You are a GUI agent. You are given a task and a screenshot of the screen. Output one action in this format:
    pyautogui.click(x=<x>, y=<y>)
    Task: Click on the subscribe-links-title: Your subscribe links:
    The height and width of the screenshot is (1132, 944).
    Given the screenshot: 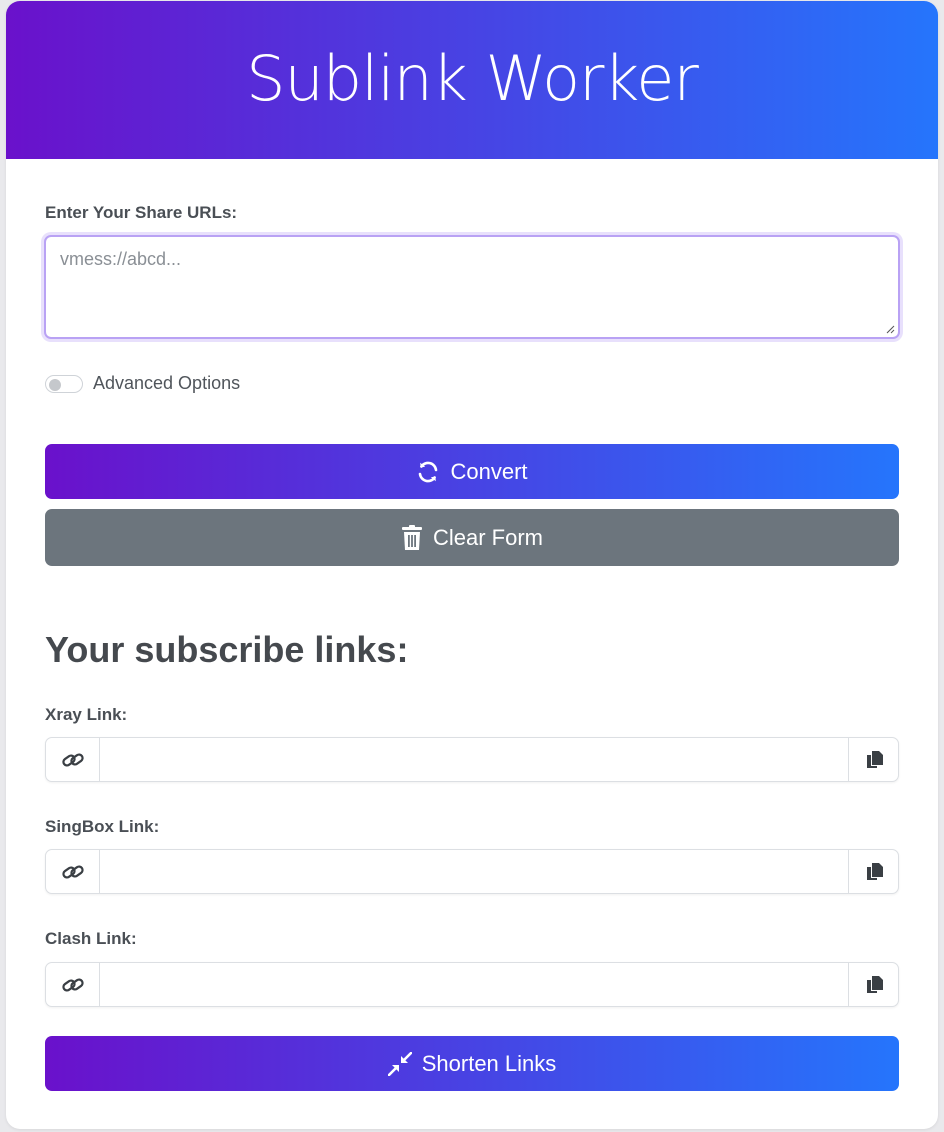 What is the action you would take?
    pyautogui.click(x=227, y=649)
    